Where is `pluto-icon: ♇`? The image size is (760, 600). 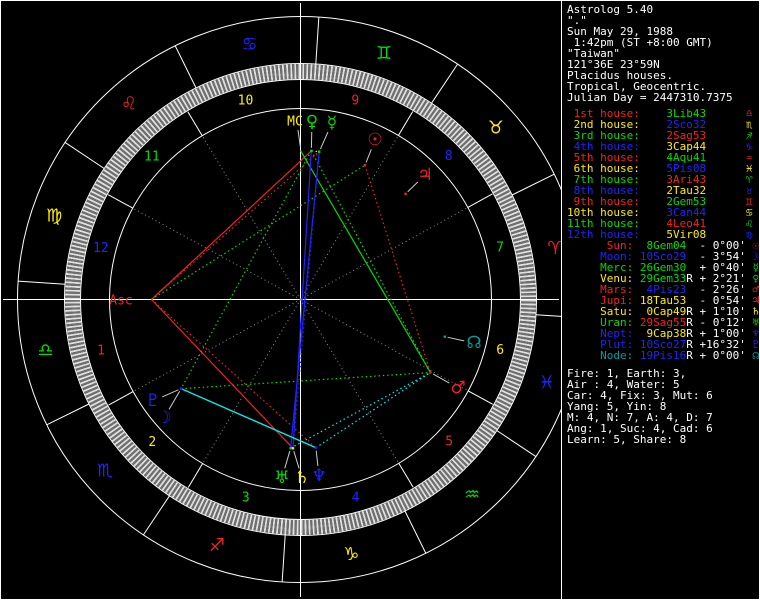 pluto-icon: ♇ is located at coordinates (152, 401).